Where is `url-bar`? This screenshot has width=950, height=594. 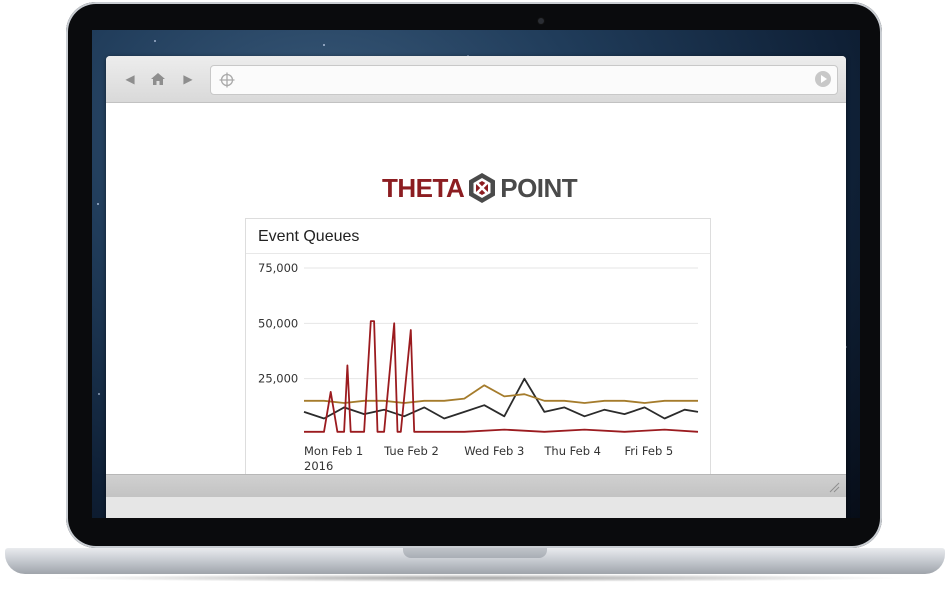
url-bar is located at coordinates (524, 80).